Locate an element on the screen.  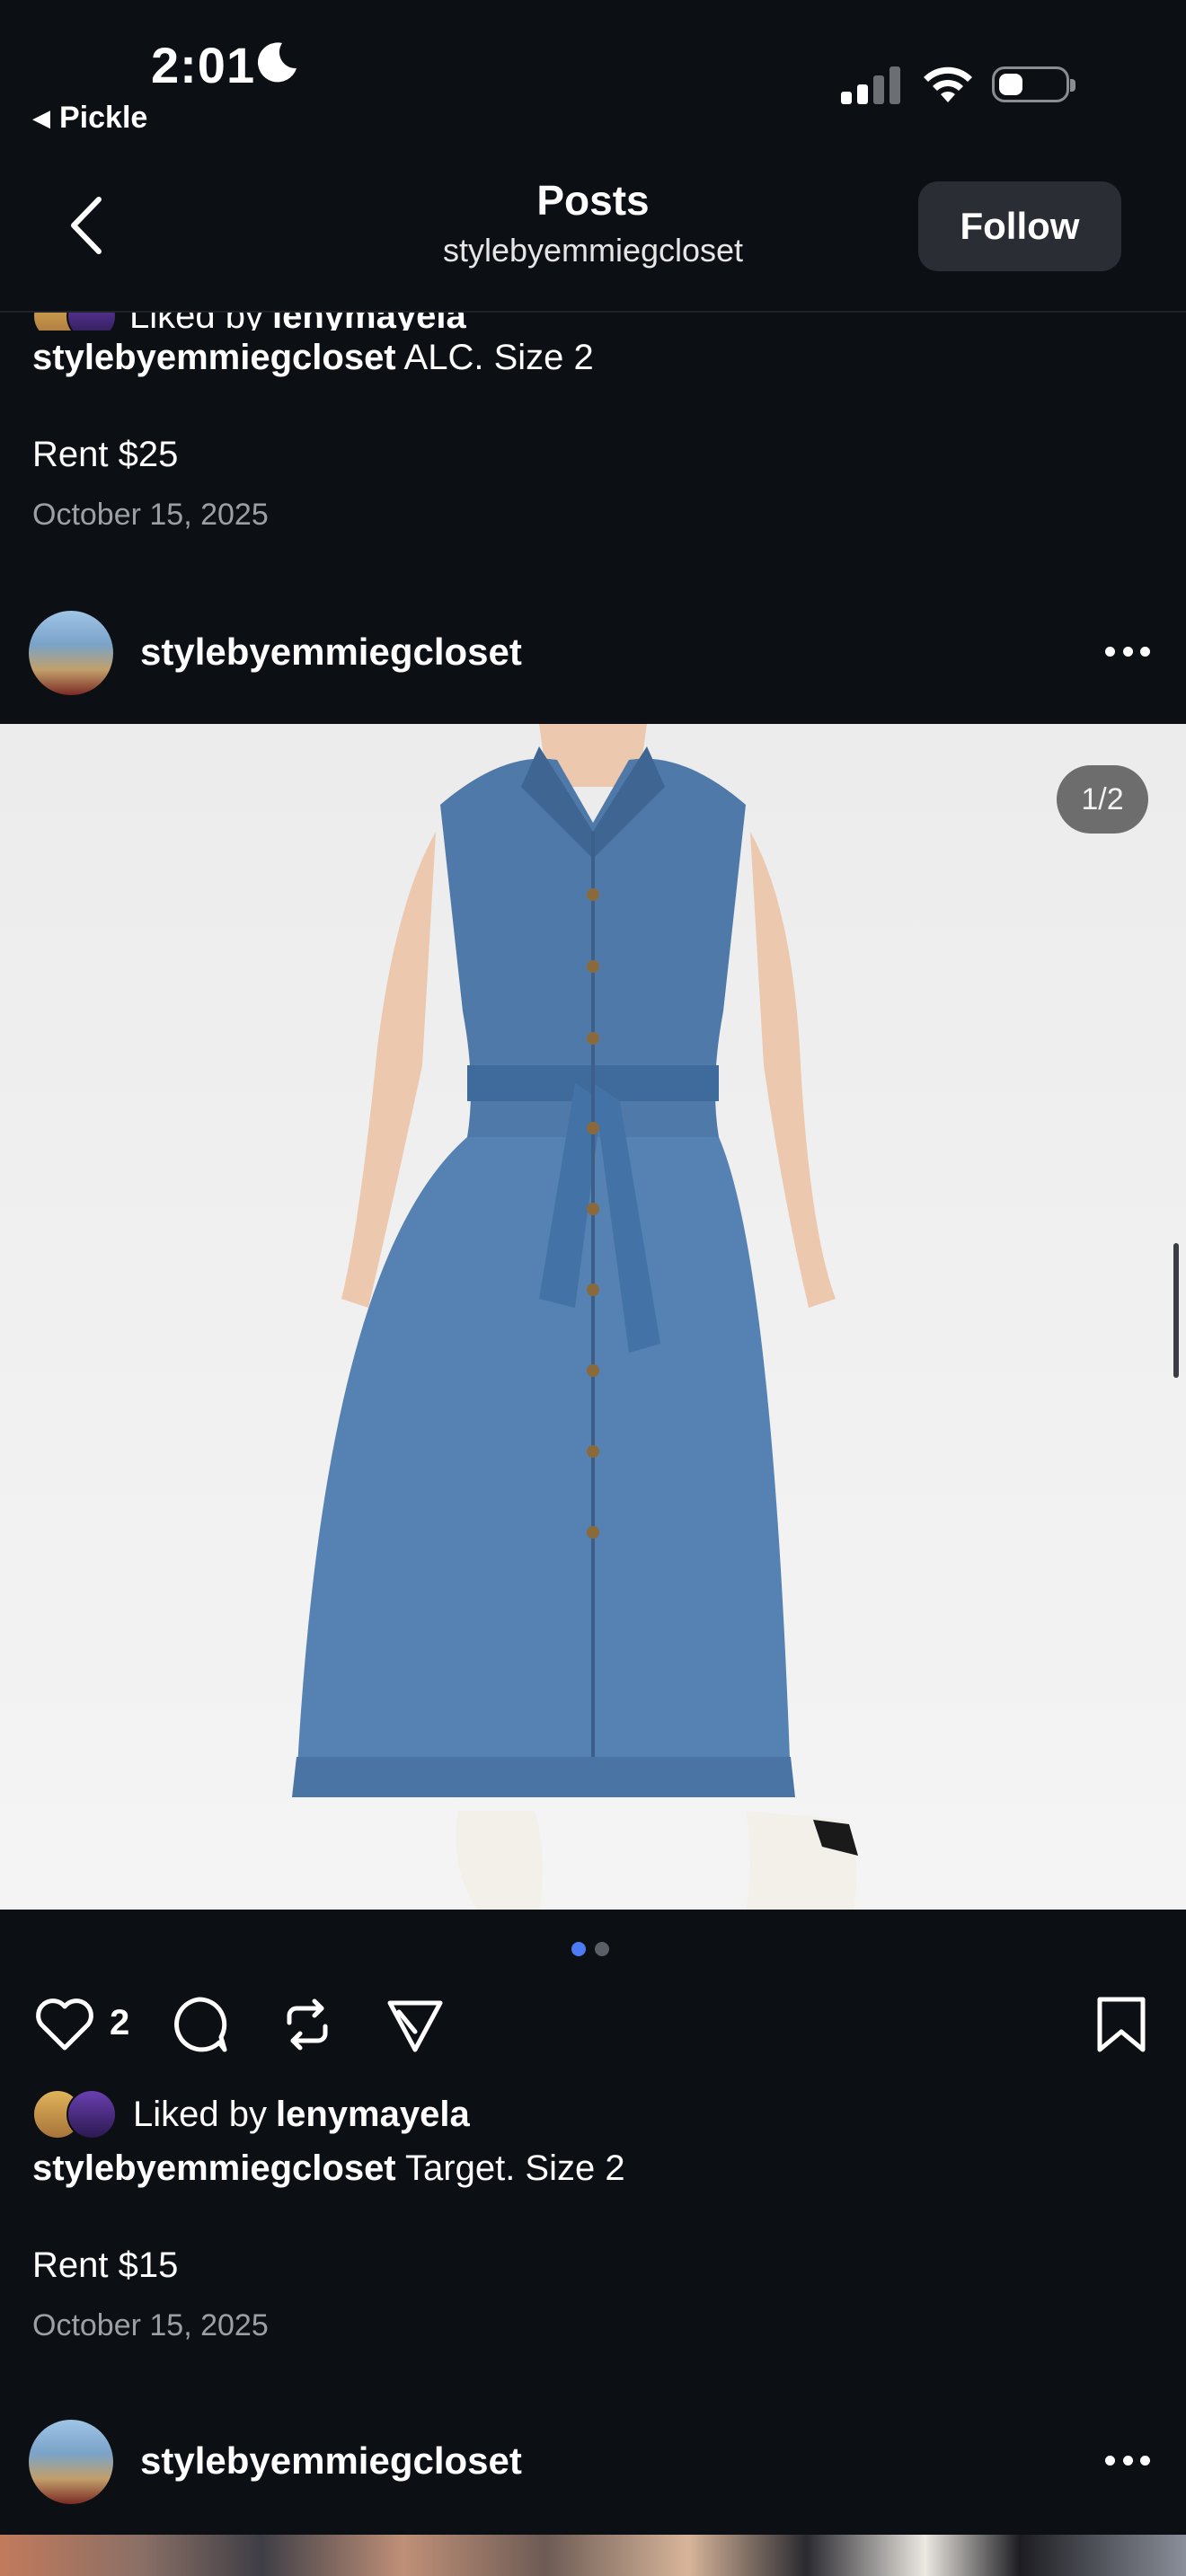
like-count: 2 is located at coordinates (119, 2023).